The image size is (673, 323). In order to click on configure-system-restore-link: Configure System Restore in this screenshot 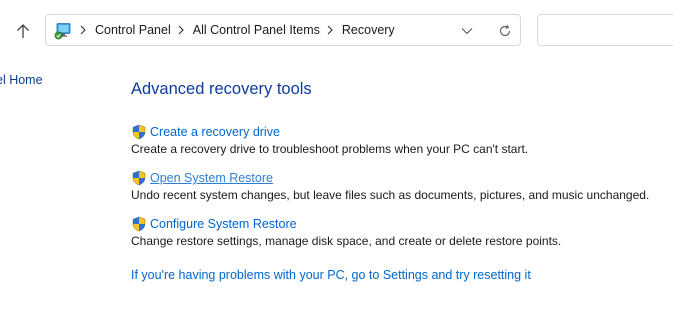, I will do `click(223, 224)`.